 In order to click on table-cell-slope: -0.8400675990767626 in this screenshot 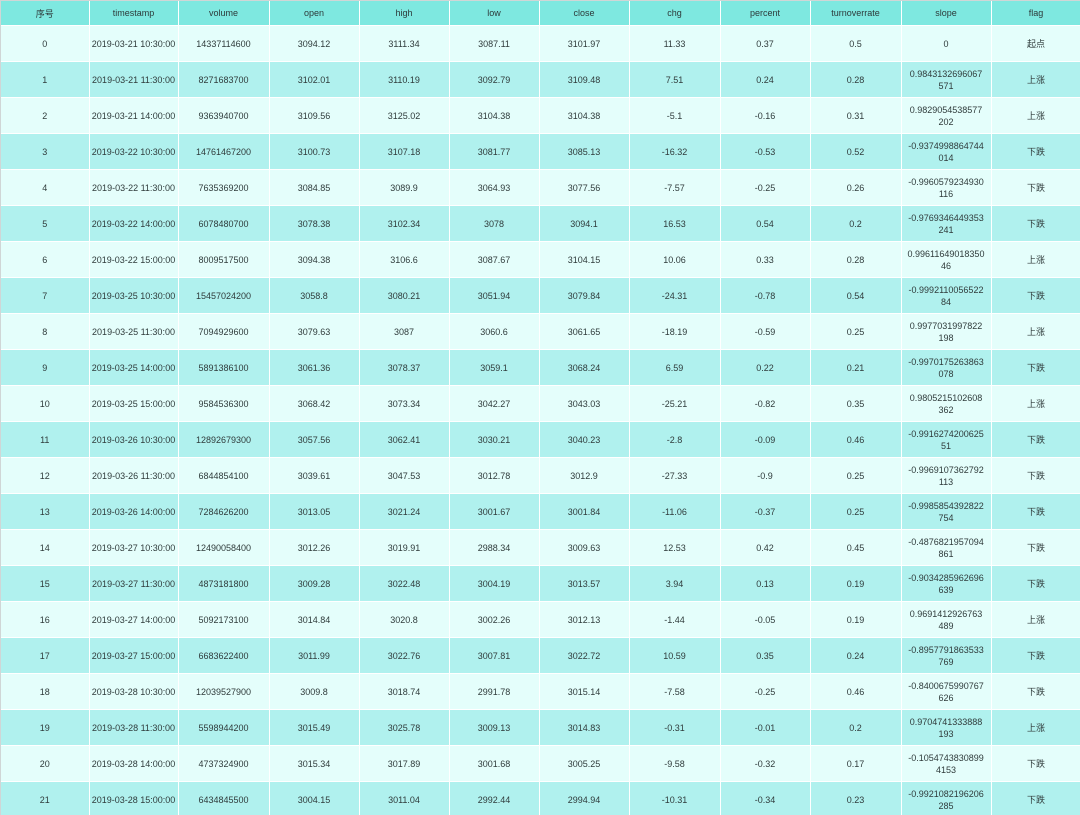, I will do `click(946, 691)`.